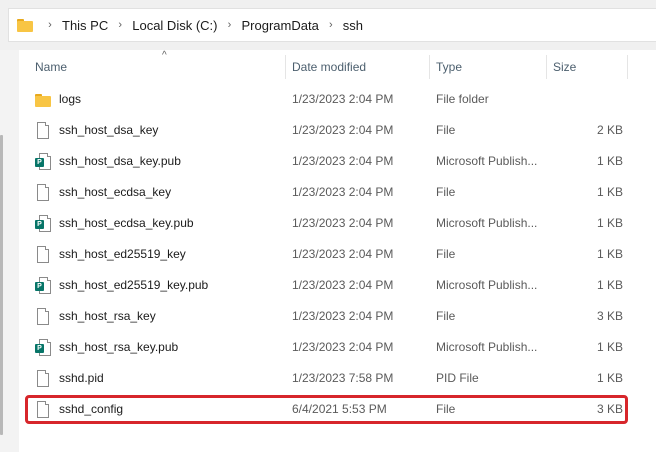  What do you see at coordinates (156, 378) in the screenshot?
I see `file-name-cell: sshd.pid` at bounding box center [156, 378].